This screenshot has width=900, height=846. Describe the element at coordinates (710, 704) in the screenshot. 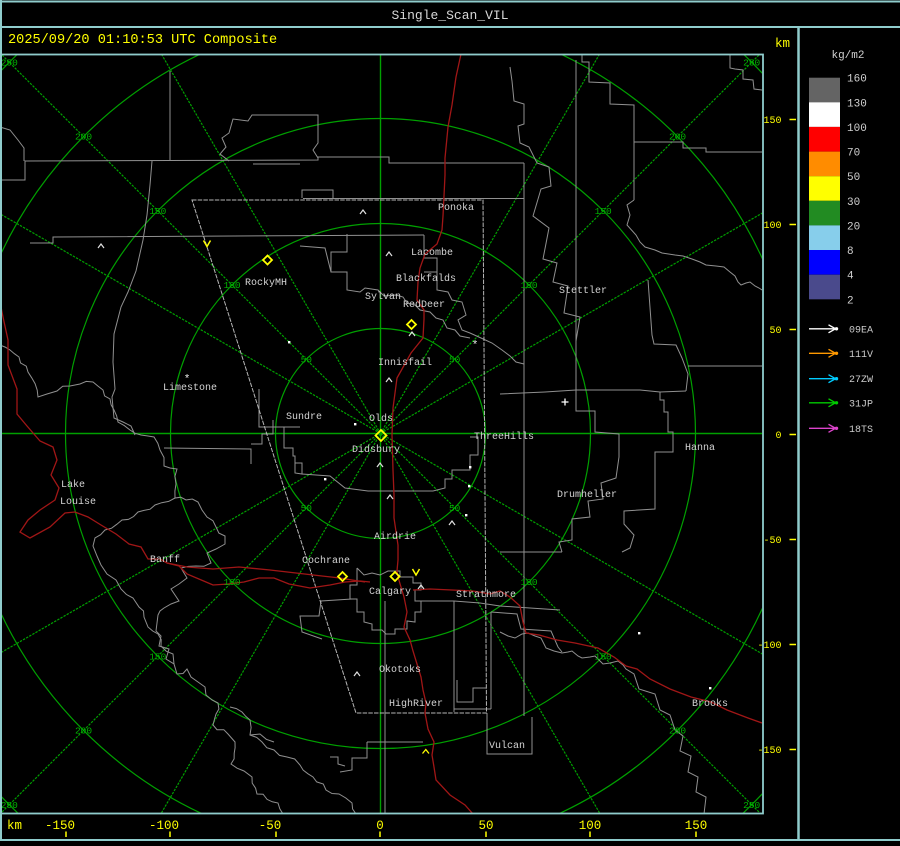

I see `svg-text: Brooks` at that location.